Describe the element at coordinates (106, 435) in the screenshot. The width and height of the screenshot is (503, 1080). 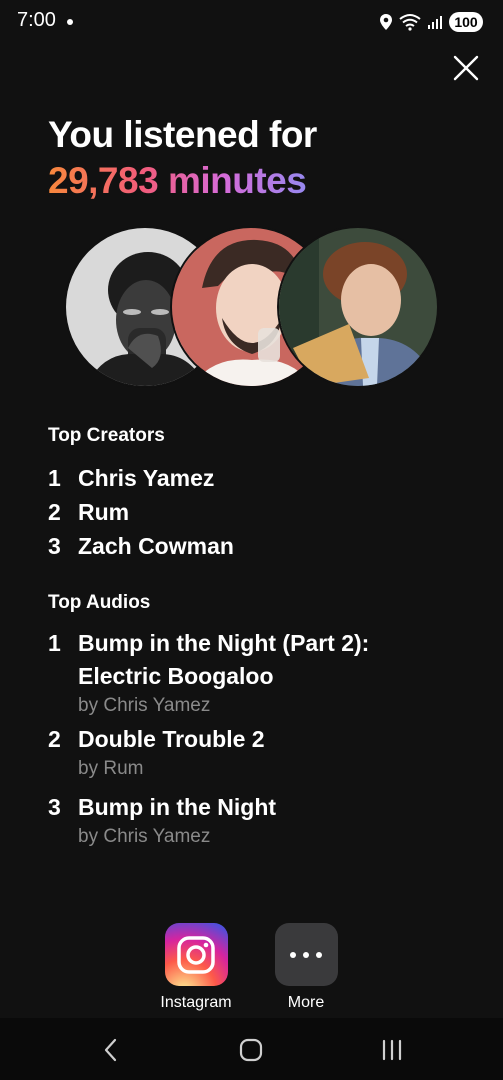
I see `top-creators-title: Top Creators` at that location.